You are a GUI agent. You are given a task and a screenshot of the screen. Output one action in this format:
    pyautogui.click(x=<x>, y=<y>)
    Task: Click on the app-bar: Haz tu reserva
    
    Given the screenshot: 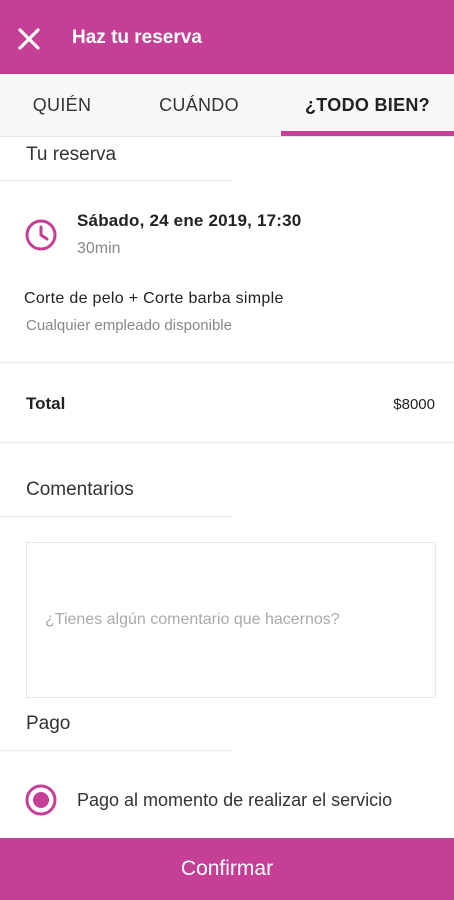 What is the action you would take?
    pyautogui.click(x=227, y=37)
    